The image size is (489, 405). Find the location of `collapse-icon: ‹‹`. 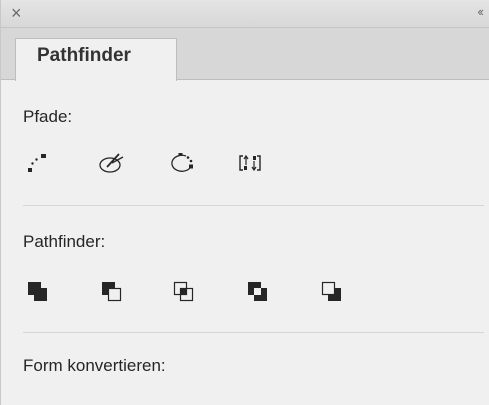

collapse-icon: ‹‹ is located at coordinates (480, 12).